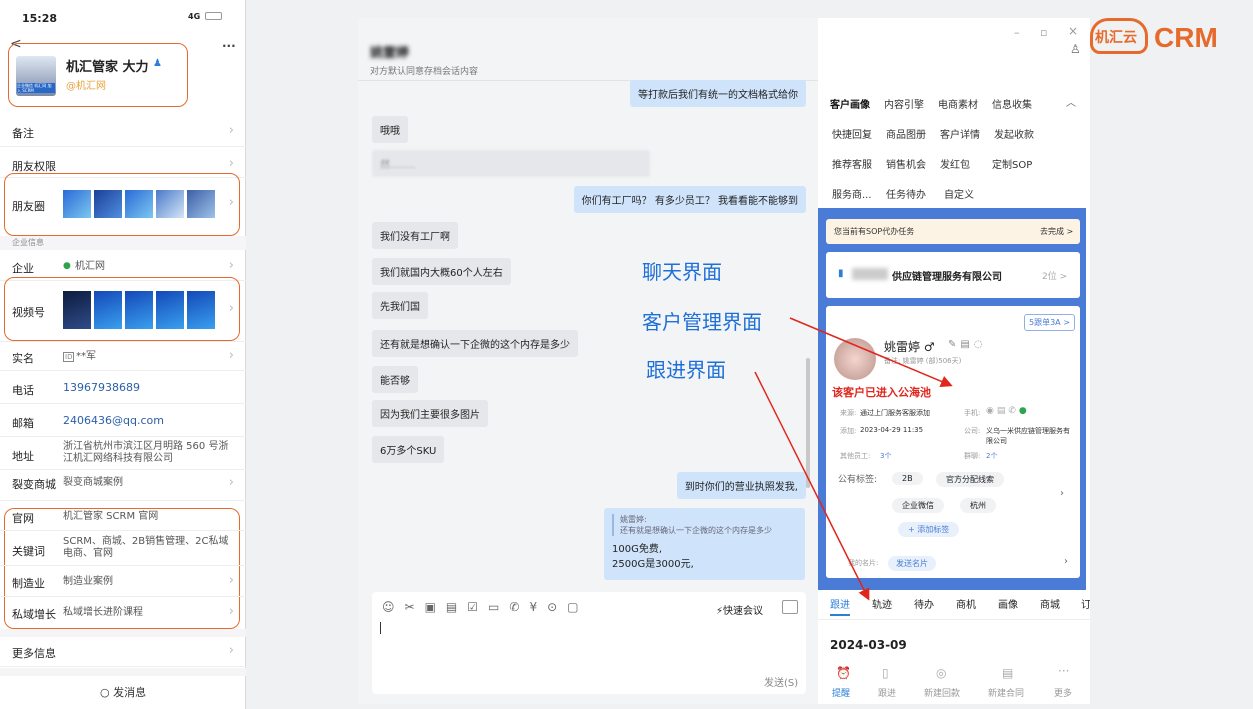 This screenshot has width=1253, height=709. I want to click on arrow-to-follow-tabs, so click(812, 486).